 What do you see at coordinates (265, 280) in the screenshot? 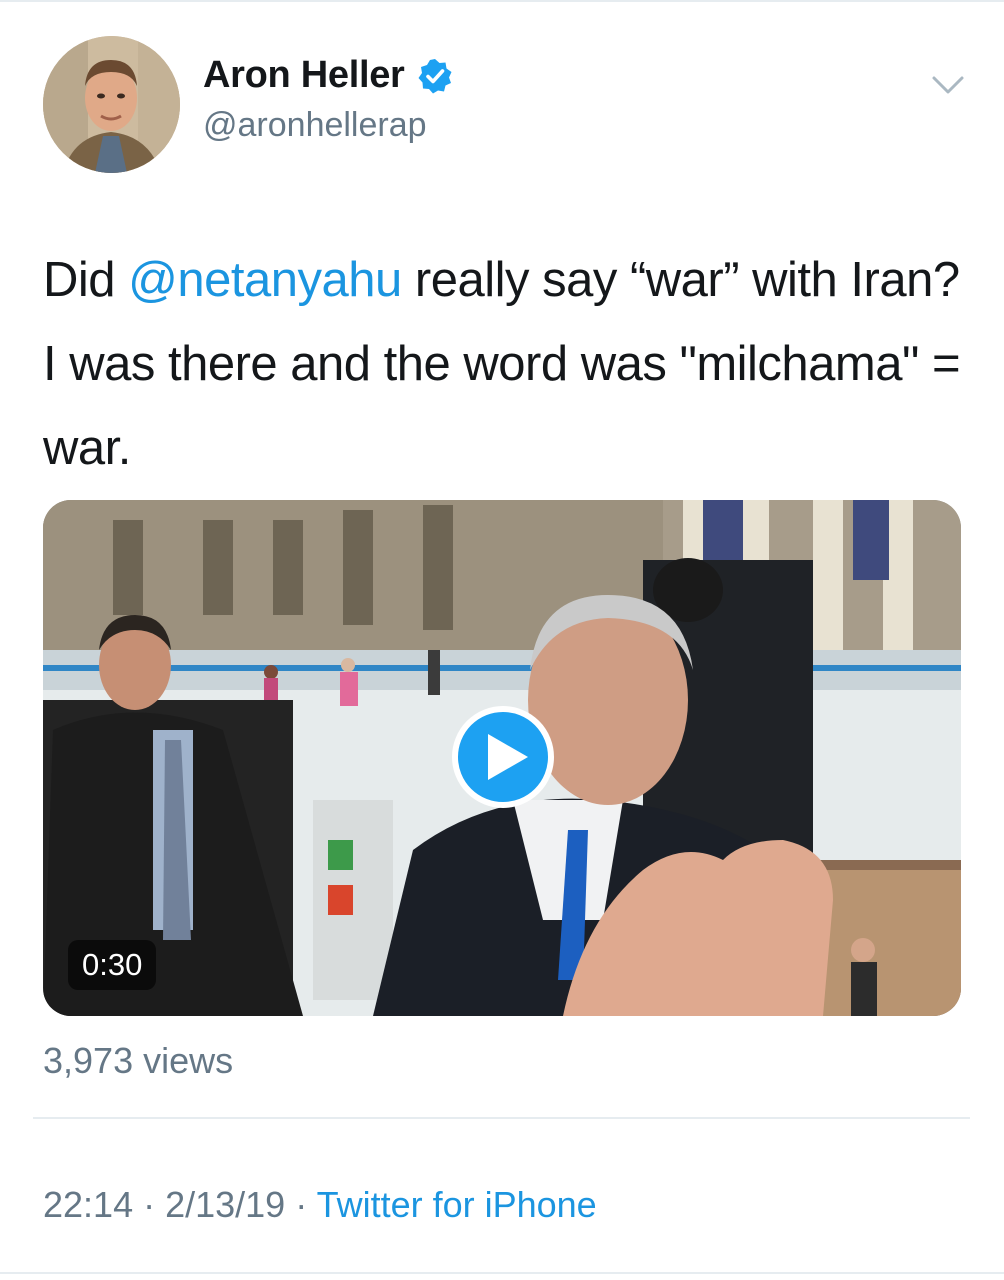
I see `mention-link: @netanyahu` at bounding box center [265, 280].